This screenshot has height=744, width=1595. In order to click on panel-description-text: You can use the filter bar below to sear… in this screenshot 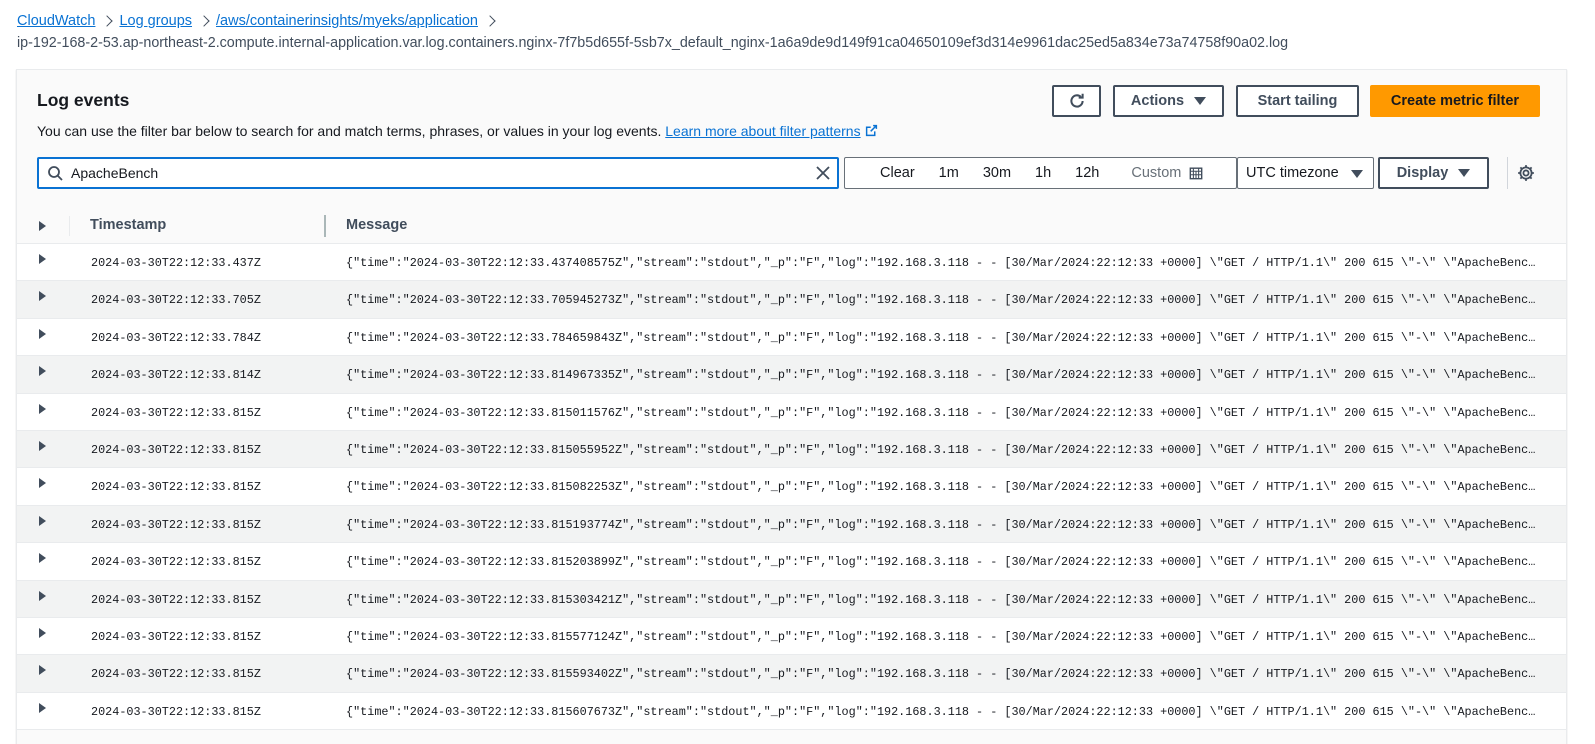, I will do `click(349, 131)`.